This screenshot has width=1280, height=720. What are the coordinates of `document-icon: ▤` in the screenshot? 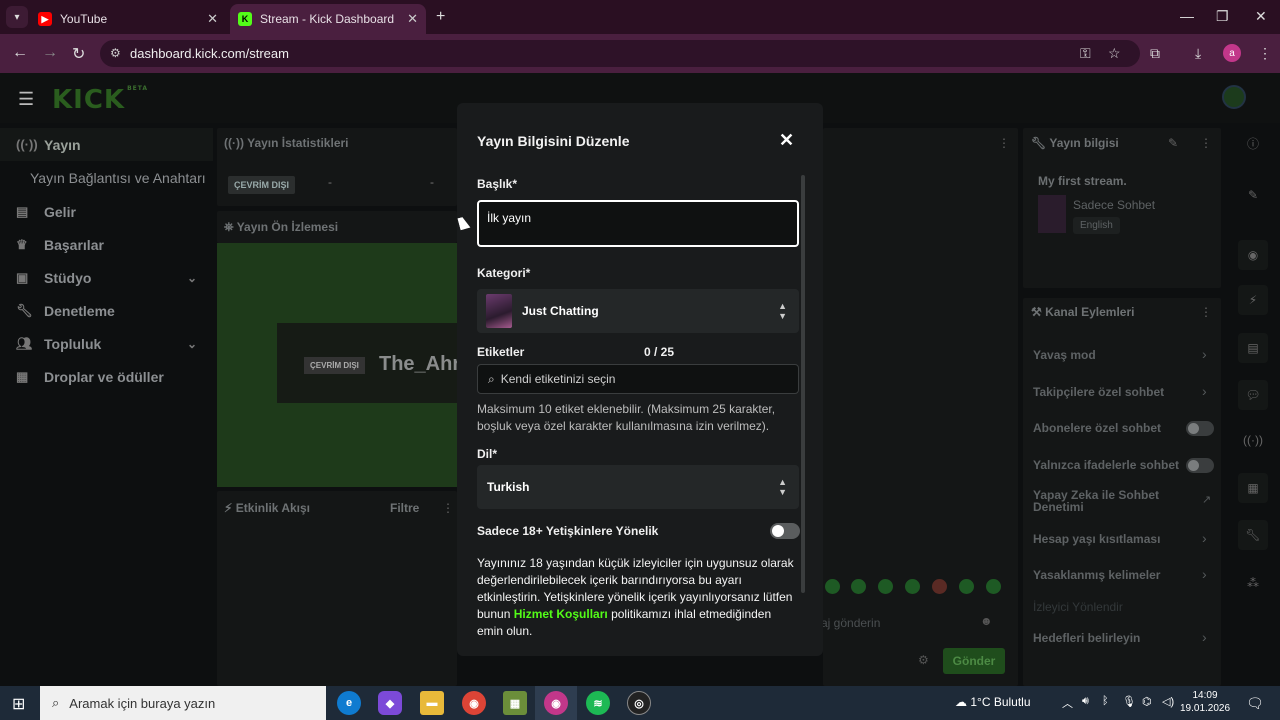 It's located at (1253, 348).